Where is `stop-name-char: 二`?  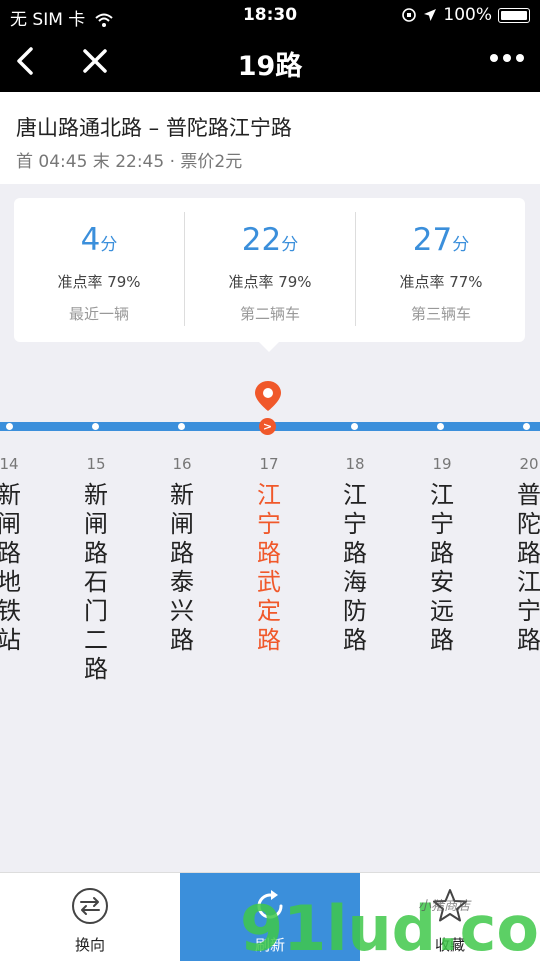 stop-name-char: 二 is located at coordinates (96, 640).